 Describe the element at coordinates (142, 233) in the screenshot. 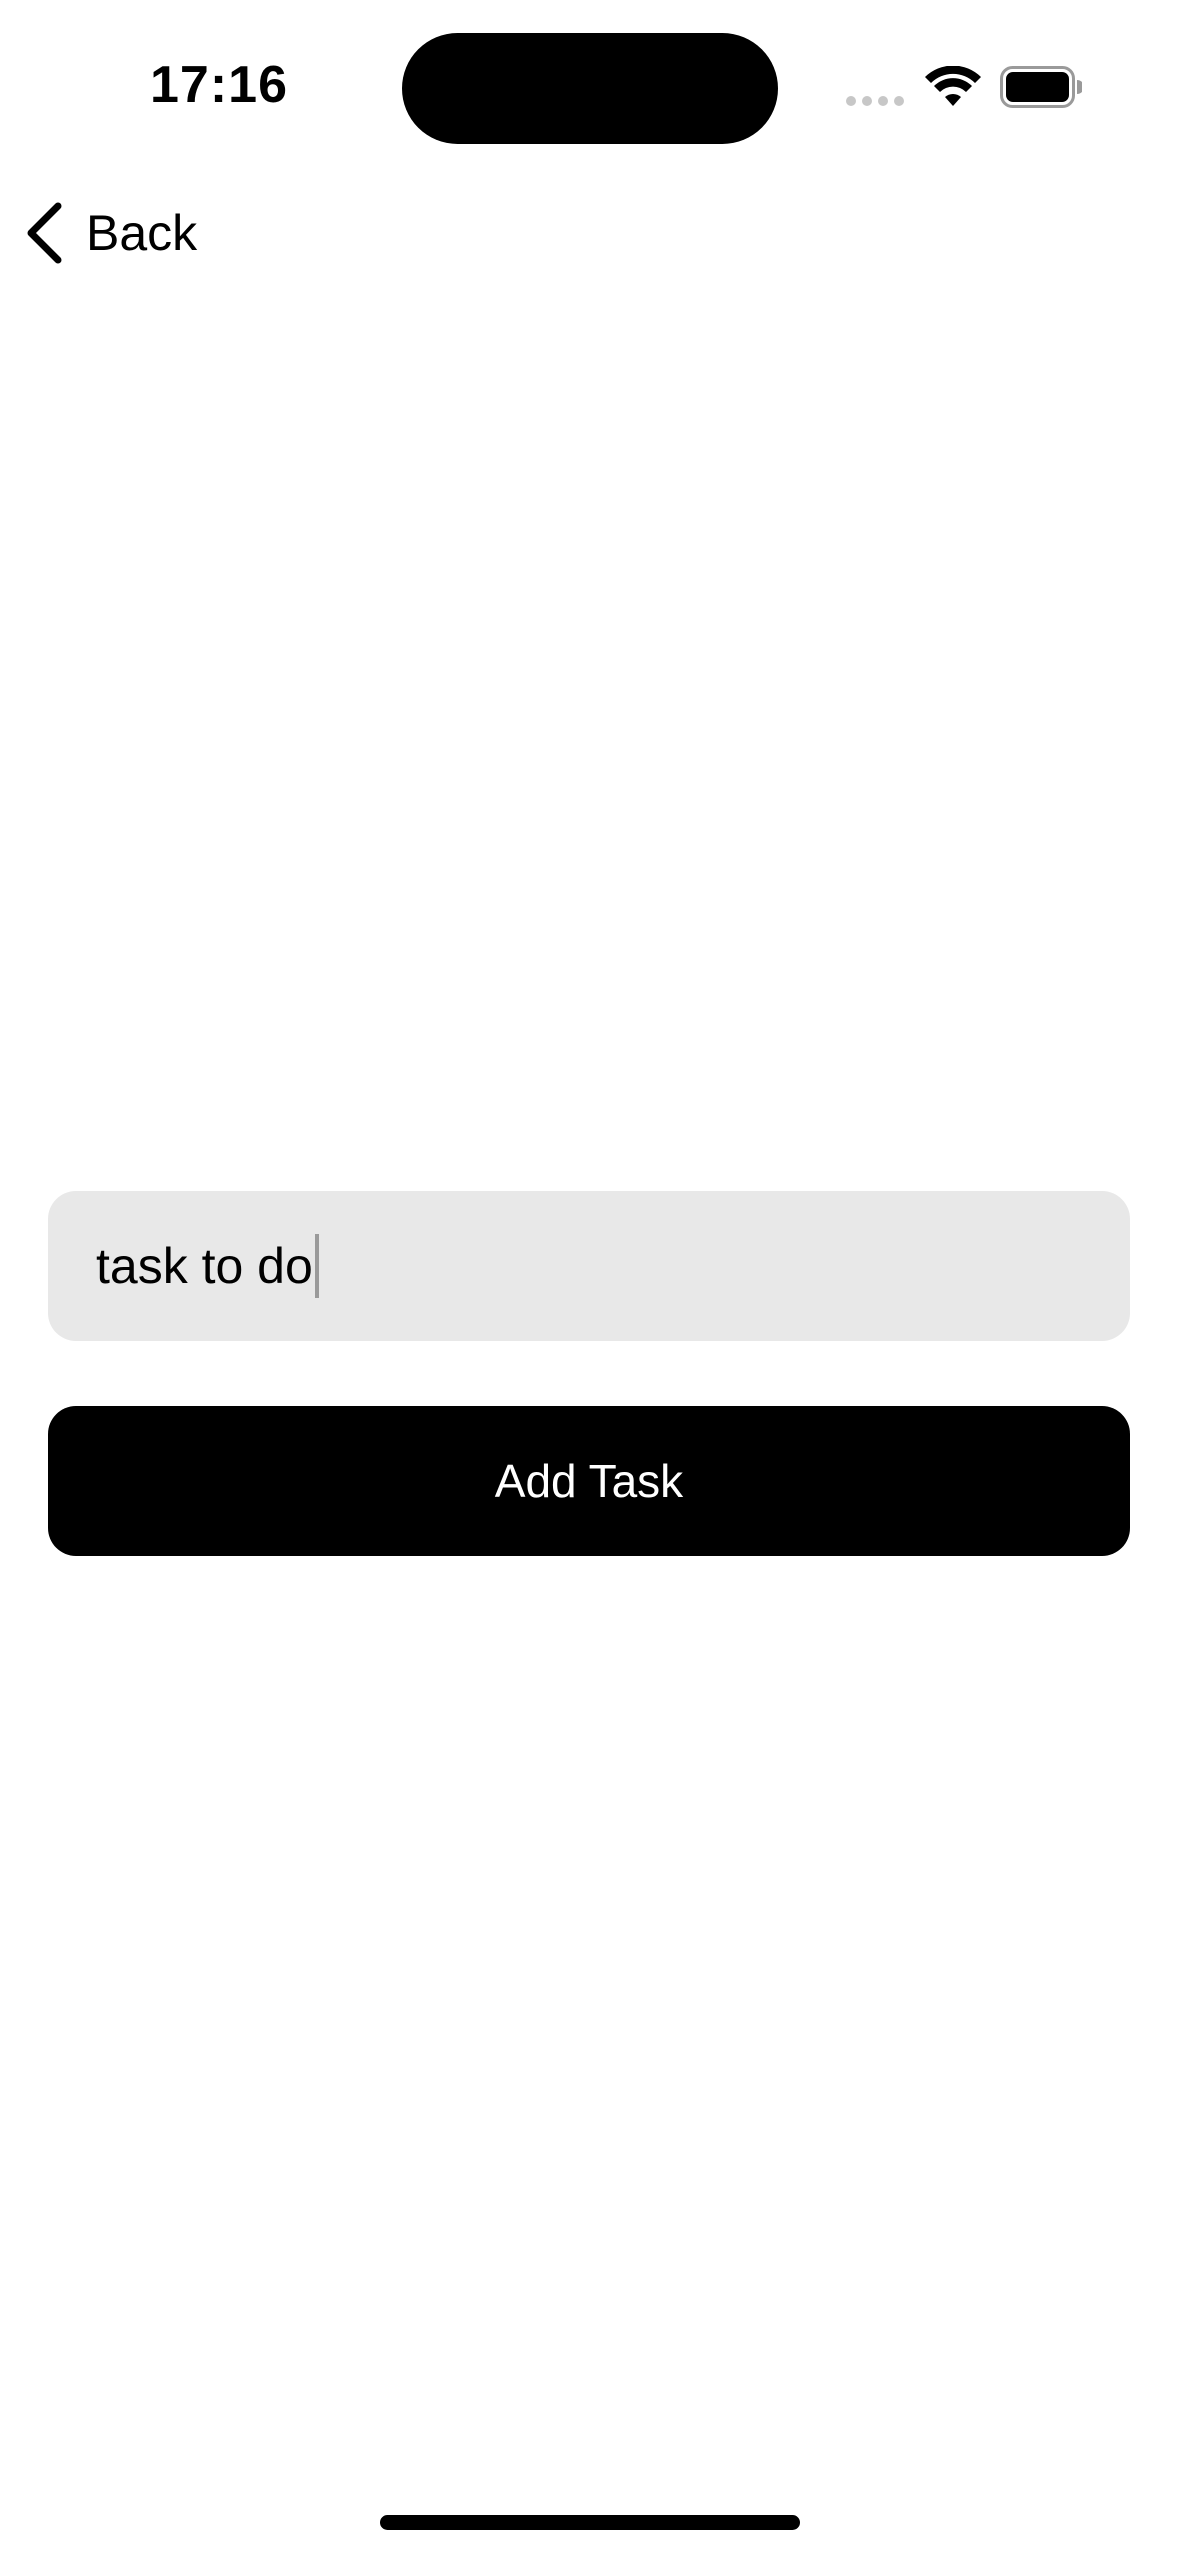

I see `back-label: Back` at that location.